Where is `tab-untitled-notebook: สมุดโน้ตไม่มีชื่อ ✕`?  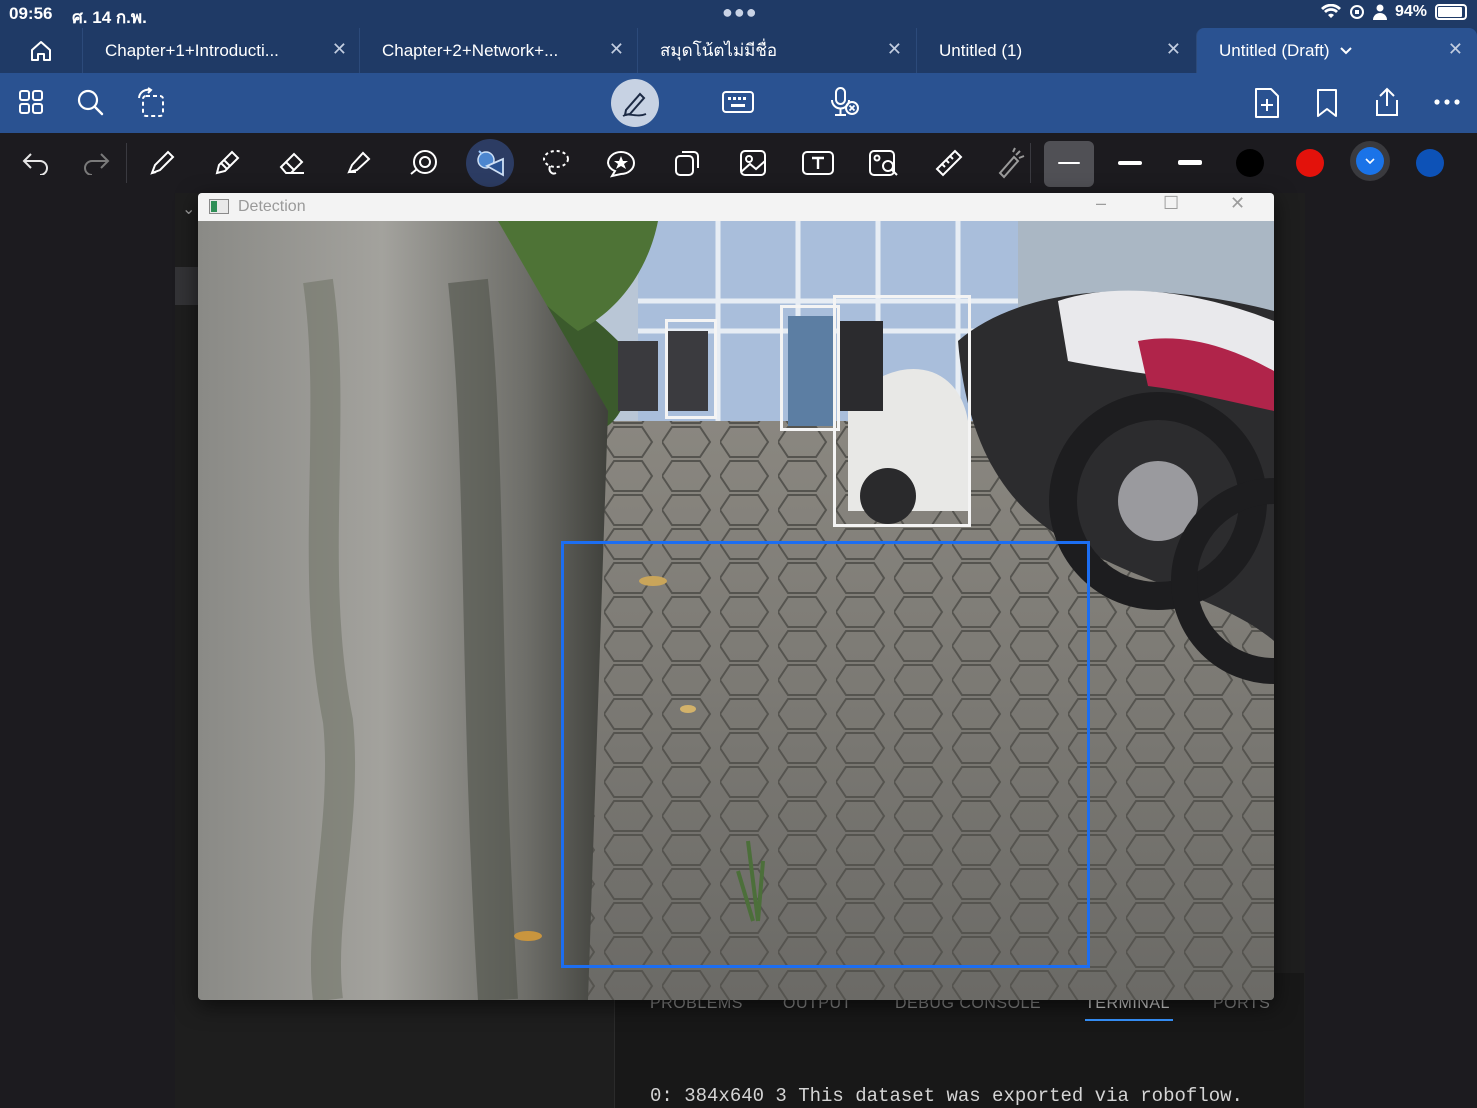 tab-untitled-notebook: สมุดโน้ตไม่มีชื่อ ✕ is located at coordinates (776, 50).